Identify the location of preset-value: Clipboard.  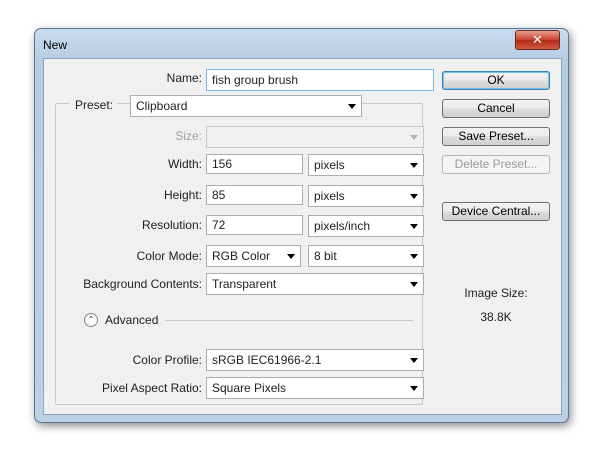
(162, 106).